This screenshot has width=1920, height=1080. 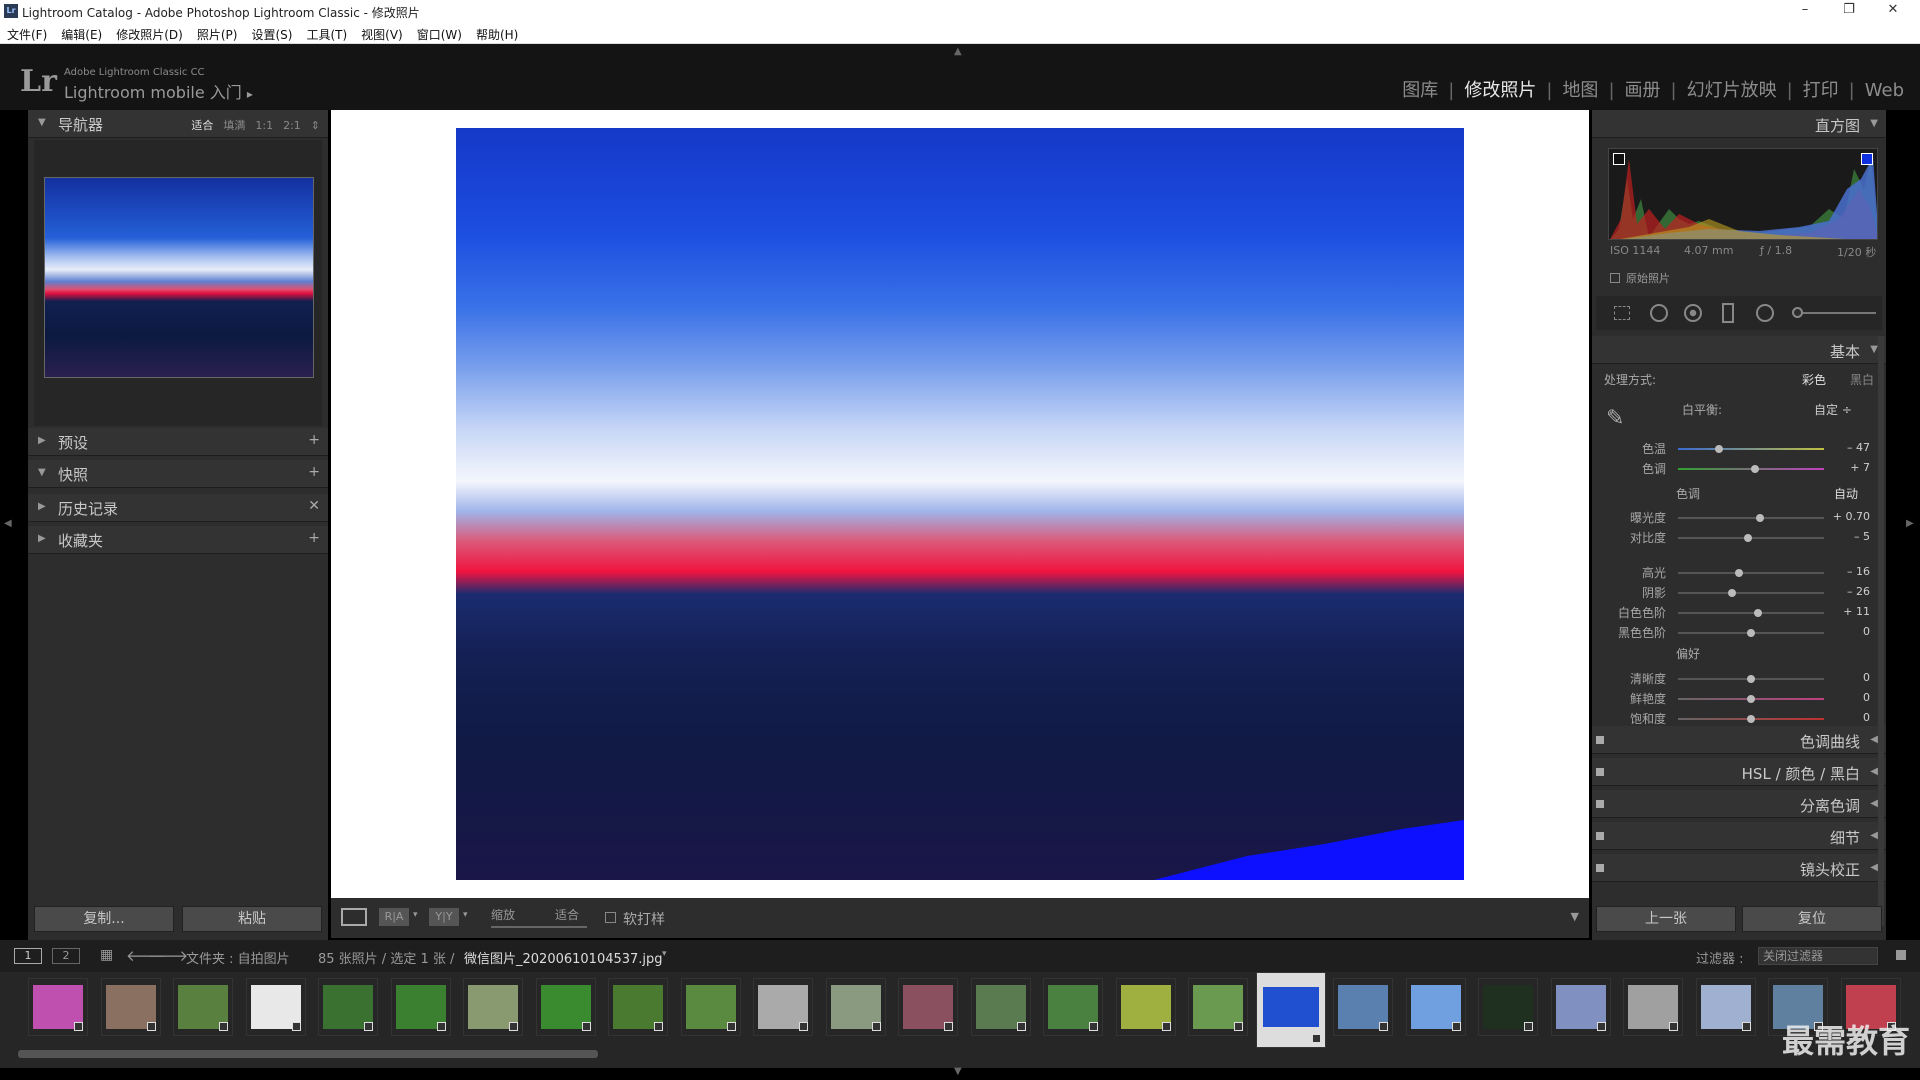 I want to click on slider-track-blacks, so click(x=1751, y=633).